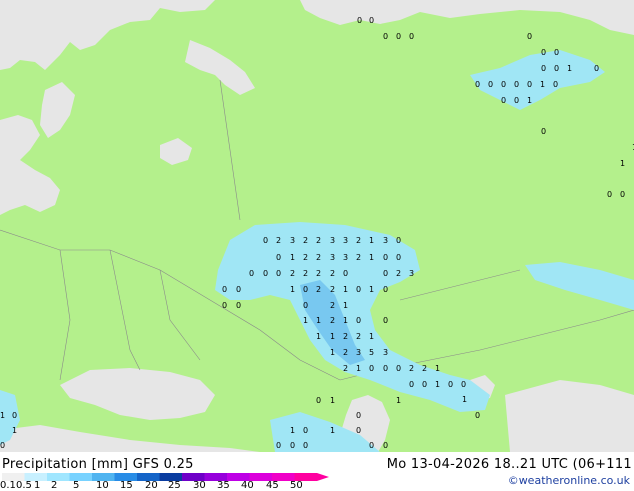  I want to click on scale-label: 0.5, so click(24, 485).